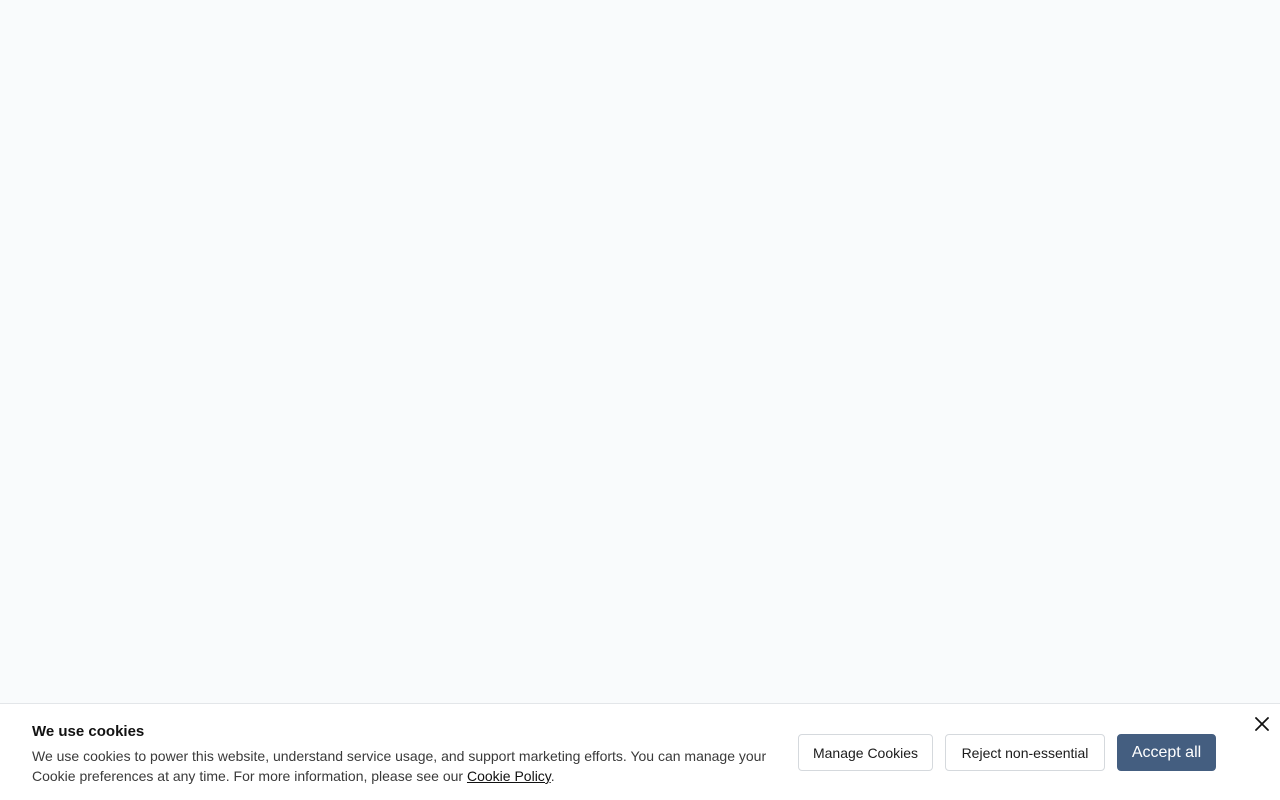 The width and height of the screenshot is (1280, 800). I want to click on cookie-policy-link: Cookie Policy, so click(509, 776).